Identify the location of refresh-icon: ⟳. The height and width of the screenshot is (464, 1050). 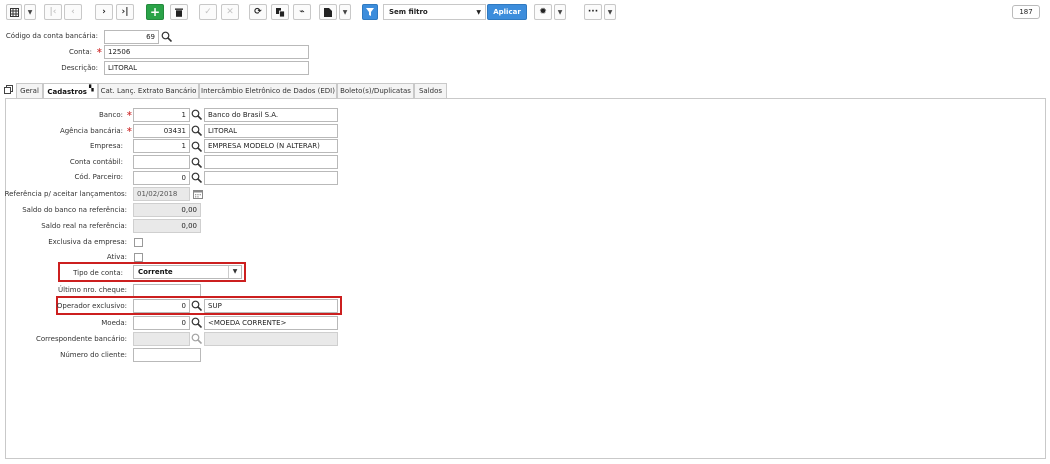
(258, 12).